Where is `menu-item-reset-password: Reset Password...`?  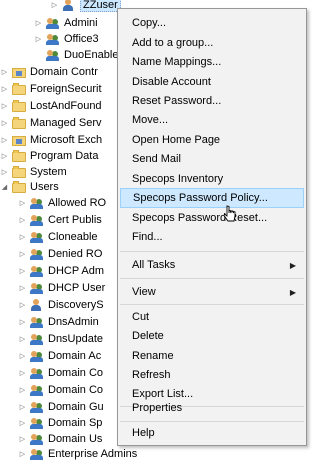
menu-item-reset-password: Reset Password... is located at coordinates (212, 101).